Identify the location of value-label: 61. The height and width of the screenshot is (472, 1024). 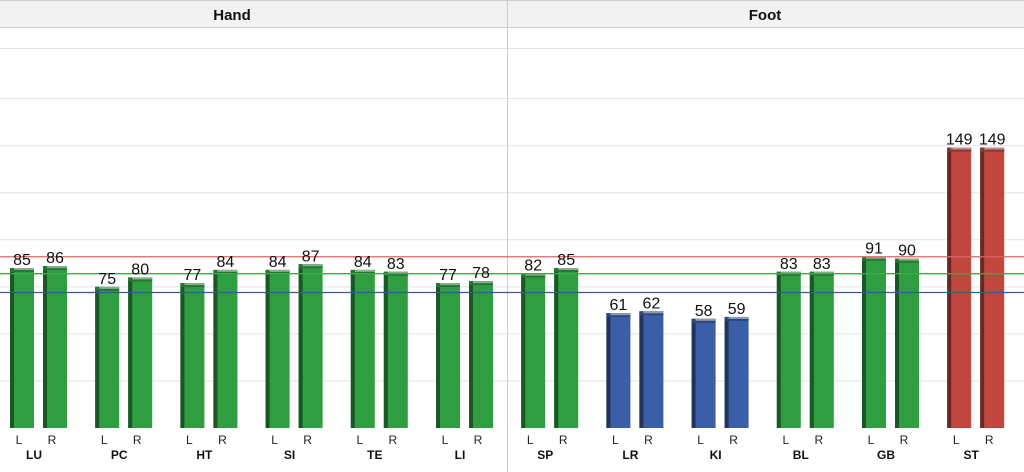
(619, 305).